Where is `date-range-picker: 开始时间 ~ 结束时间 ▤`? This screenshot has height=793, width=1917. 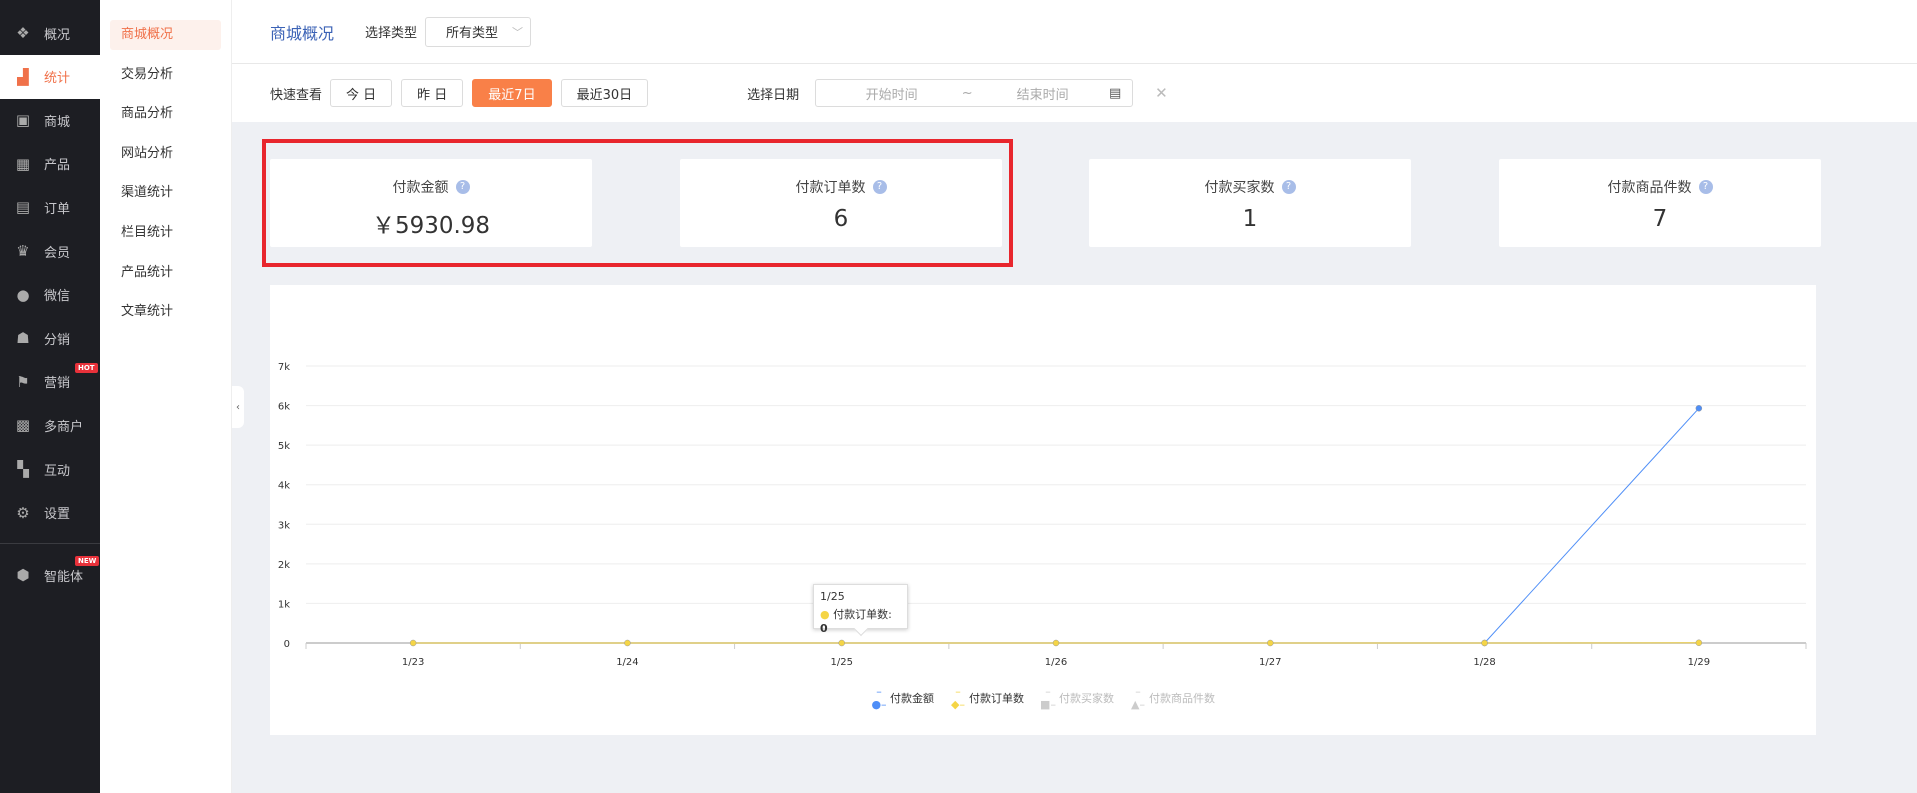 date-range-picker: 开始时间 ~ 结束时间 ▤ is located at coordinates (974, 93).